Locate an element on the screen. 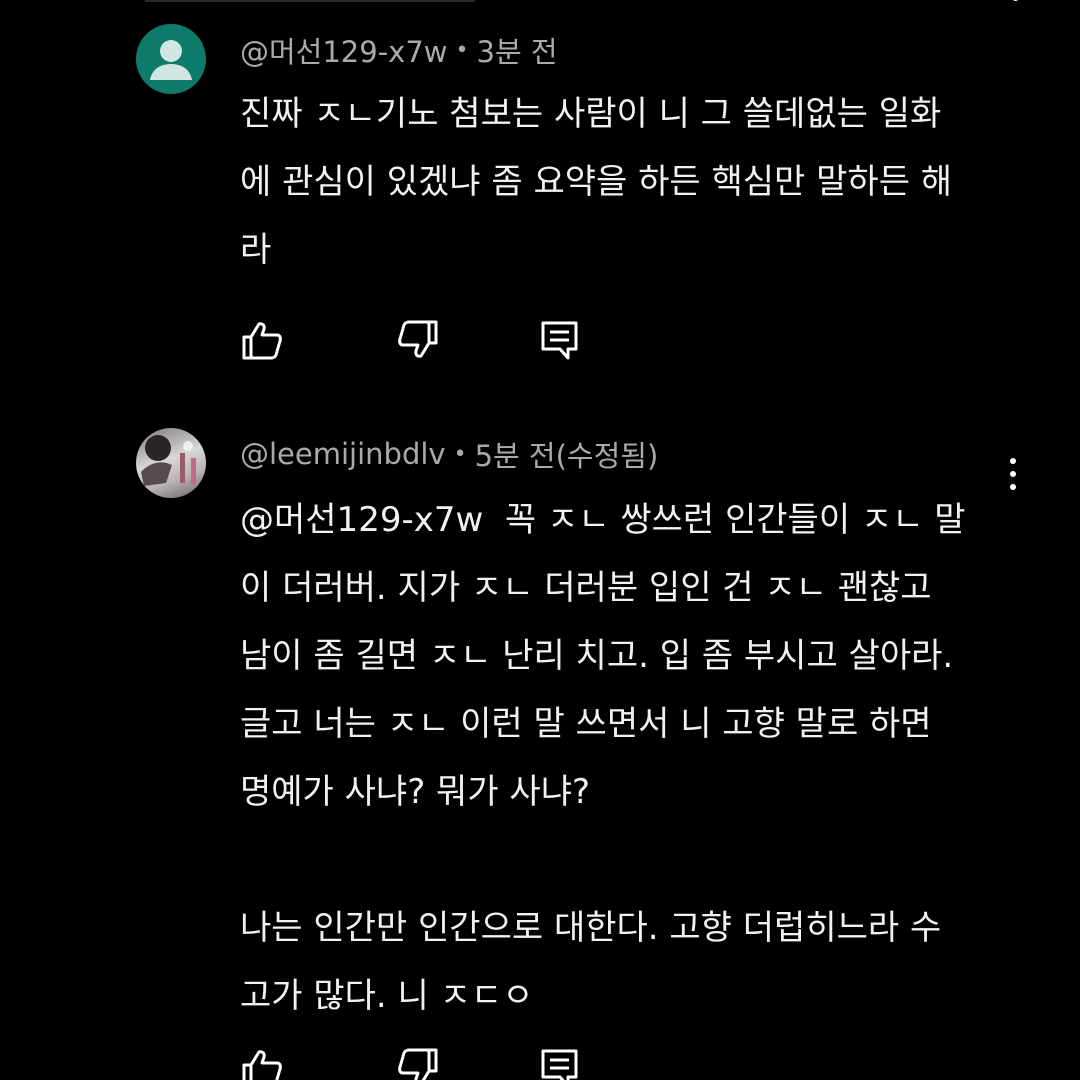  more-vertical-icon is located at coordinates (1015, 4).